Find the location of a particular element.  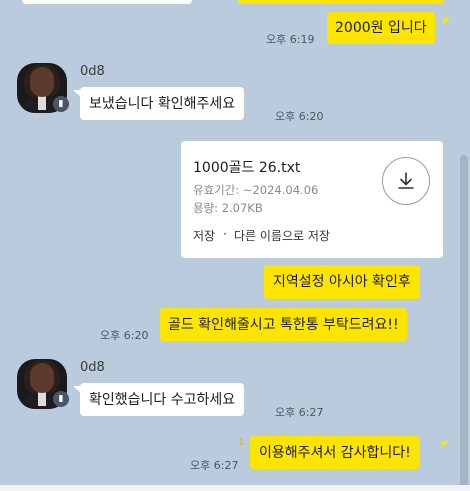

message-bubble: 보냈습니다 확인해주세요 is located at coordinates (162, 103).